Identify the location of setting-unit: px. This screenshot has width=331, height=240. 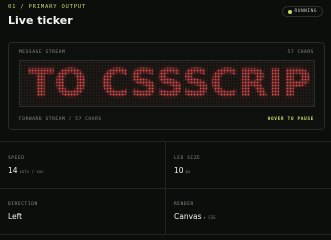
(188, 171).